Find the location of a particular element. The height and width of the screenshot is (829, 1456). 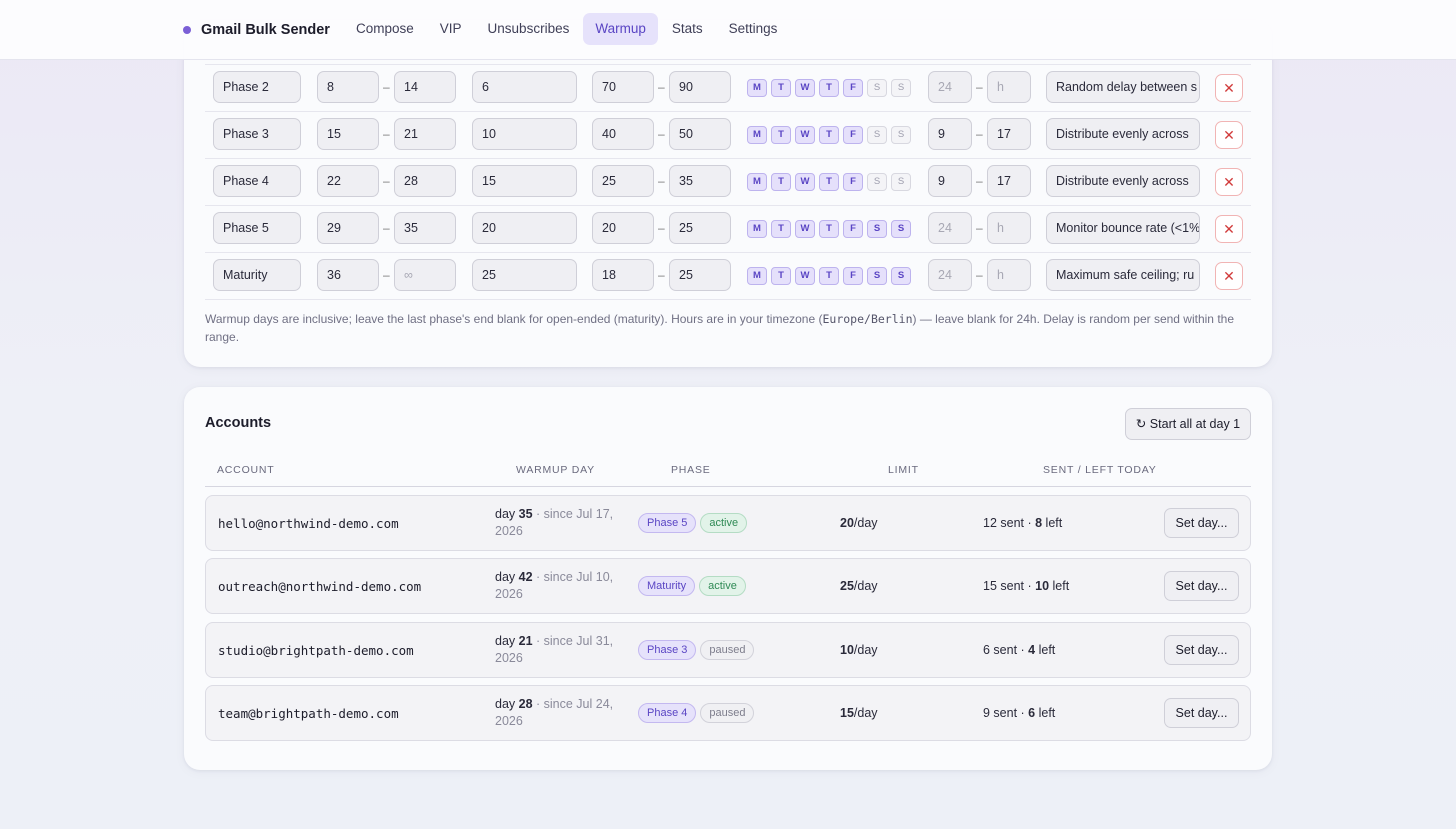

delay-min-input: 20 is located at coordinates (623, 228).